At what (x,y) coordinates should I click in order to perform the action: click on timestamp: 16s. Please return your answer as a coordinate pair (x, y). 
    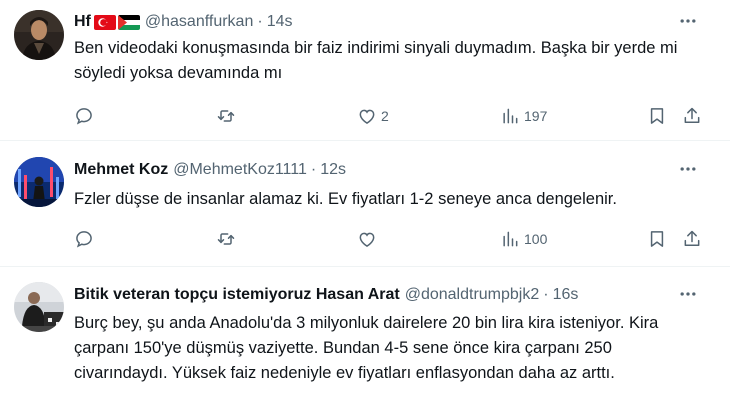
    Looking at the image, I should click on (566, 295).